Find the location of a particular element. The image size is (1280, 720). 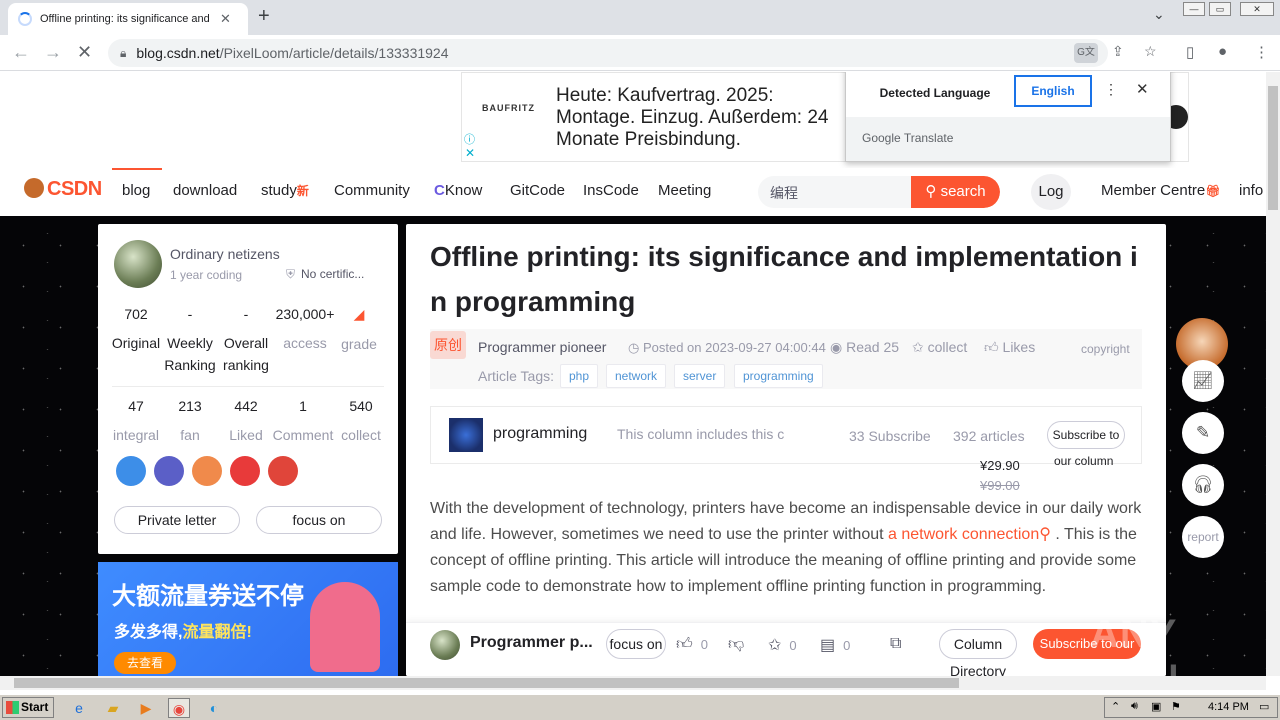

column-cover-image is located at coordinates (466, 435).